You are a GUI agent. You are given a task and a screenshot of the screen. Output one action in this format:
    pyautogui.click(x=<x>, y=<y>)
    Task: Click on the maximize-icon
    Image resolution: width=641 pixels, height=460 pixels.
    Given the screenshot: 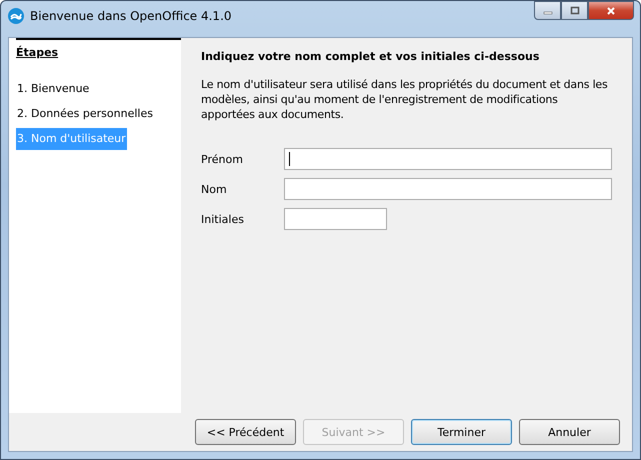 What is the action you would take?
    pyautogui.click(x=575, y=11)
    